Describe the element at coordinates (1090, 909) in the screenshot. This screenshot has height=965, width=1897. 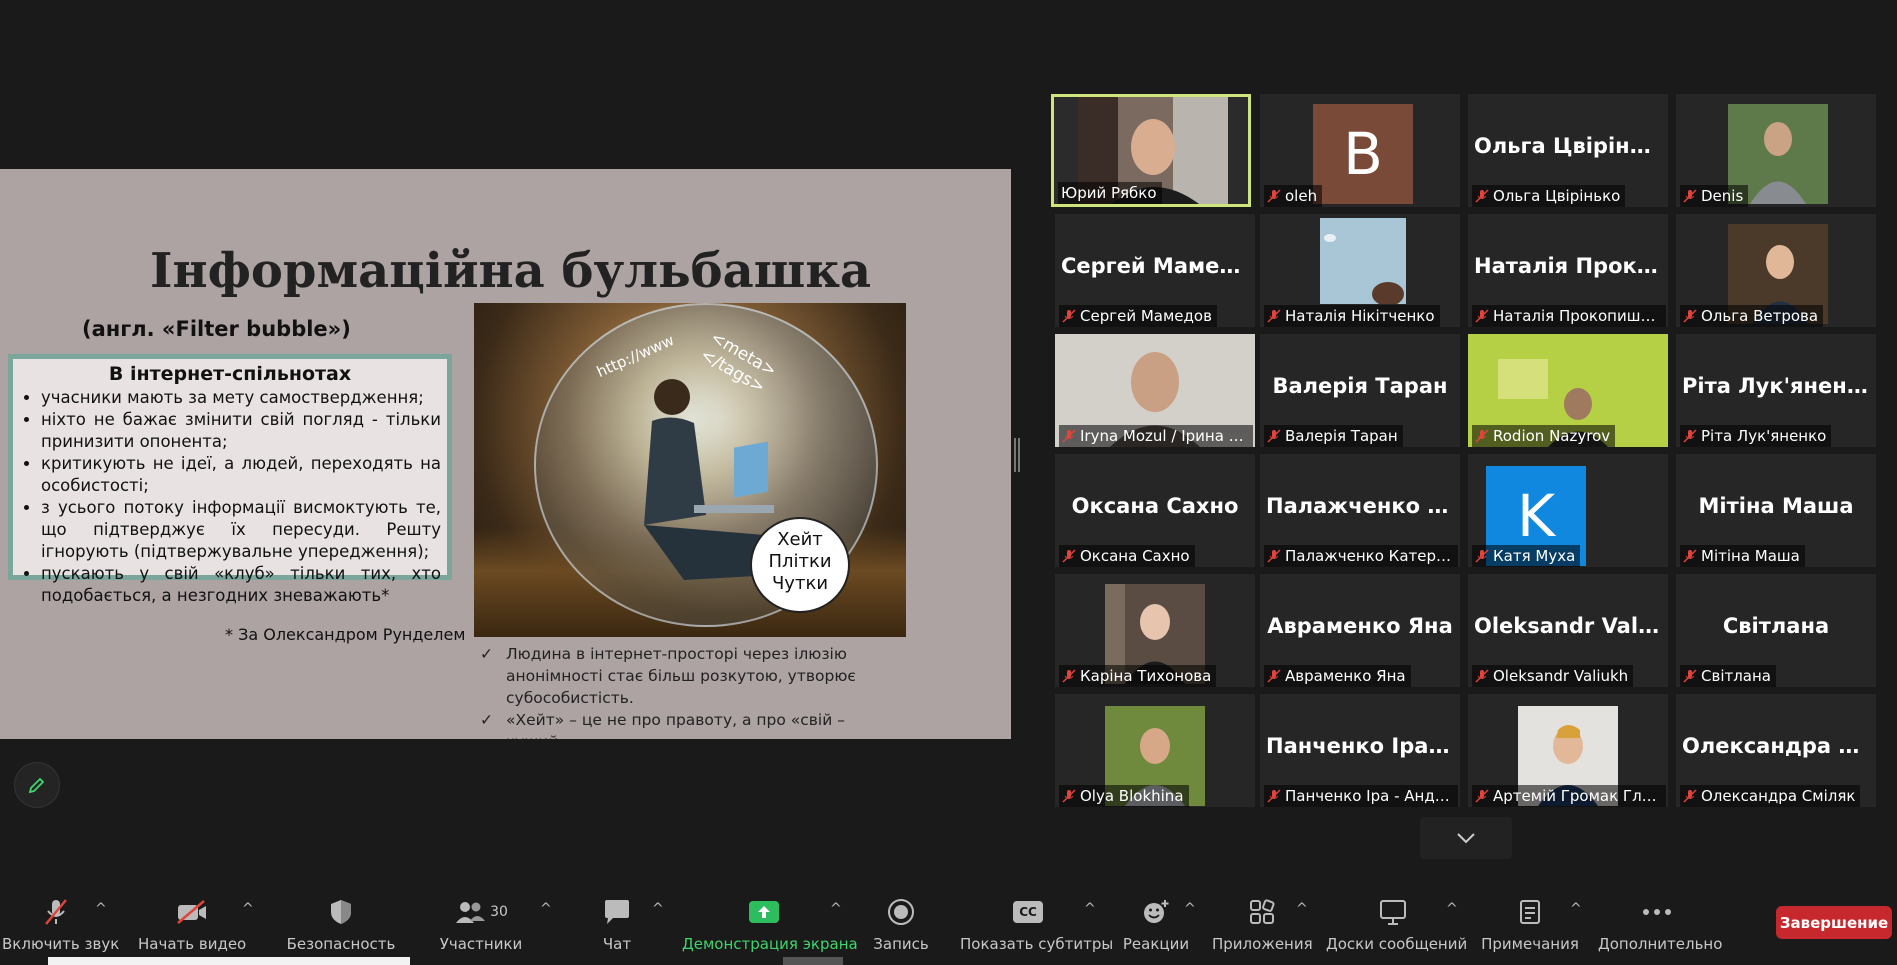
I see `captions-options-caret: ^` at that location.